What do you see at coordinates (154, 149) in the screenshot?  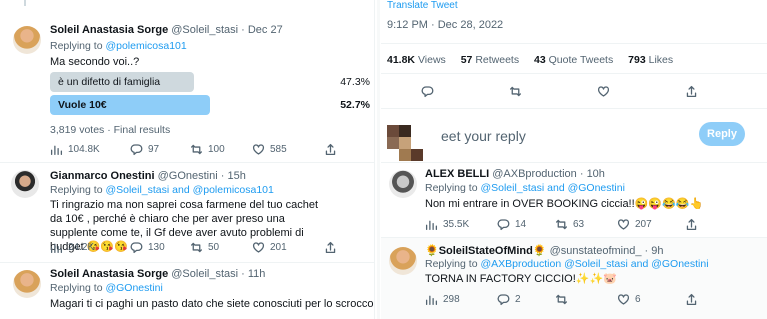 I see `reply-count: 97` at bounding box center [154, 149].